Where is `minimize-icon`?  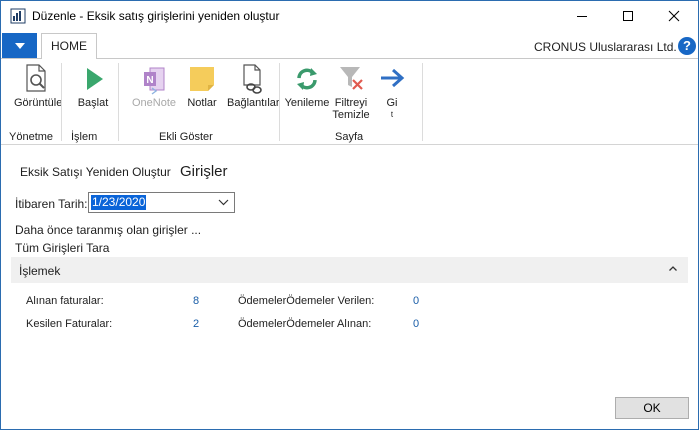
minimize-icon is located at coordinates (582, 16).